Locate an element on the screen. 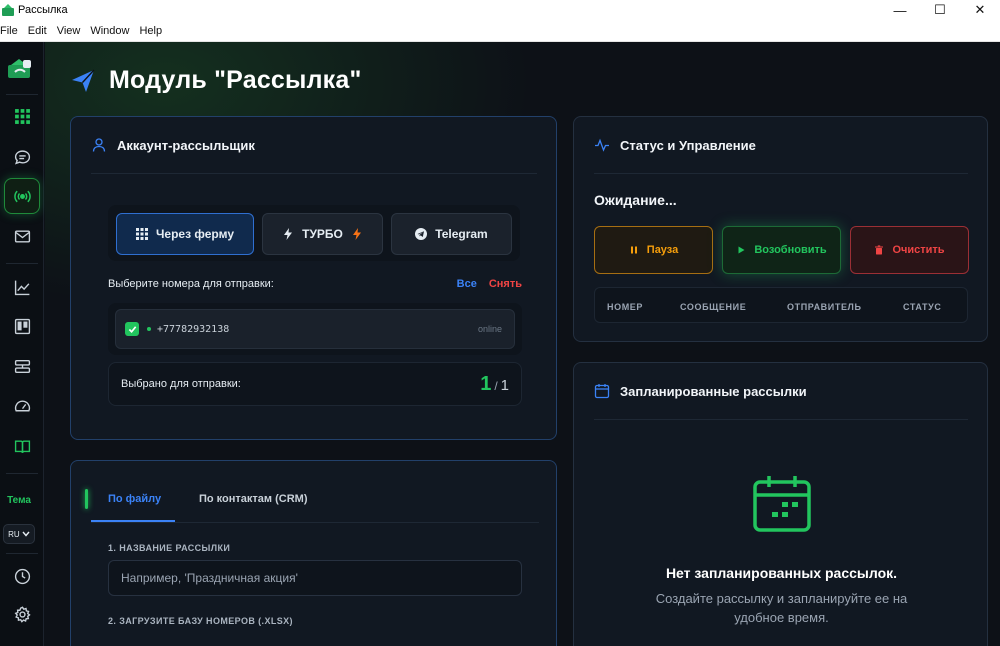 This screenshot has width=1000, height=646. play-icon is located at coordinates (741, 250).